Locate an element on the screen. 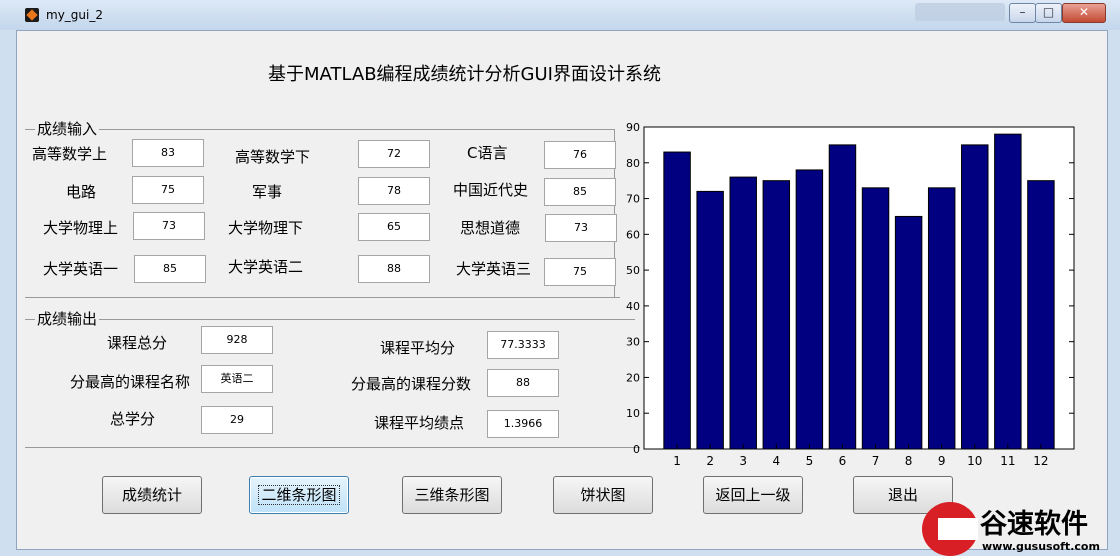  bar-chart-2d-button-label: 二维条形图 is located at coordinates (299, 495).